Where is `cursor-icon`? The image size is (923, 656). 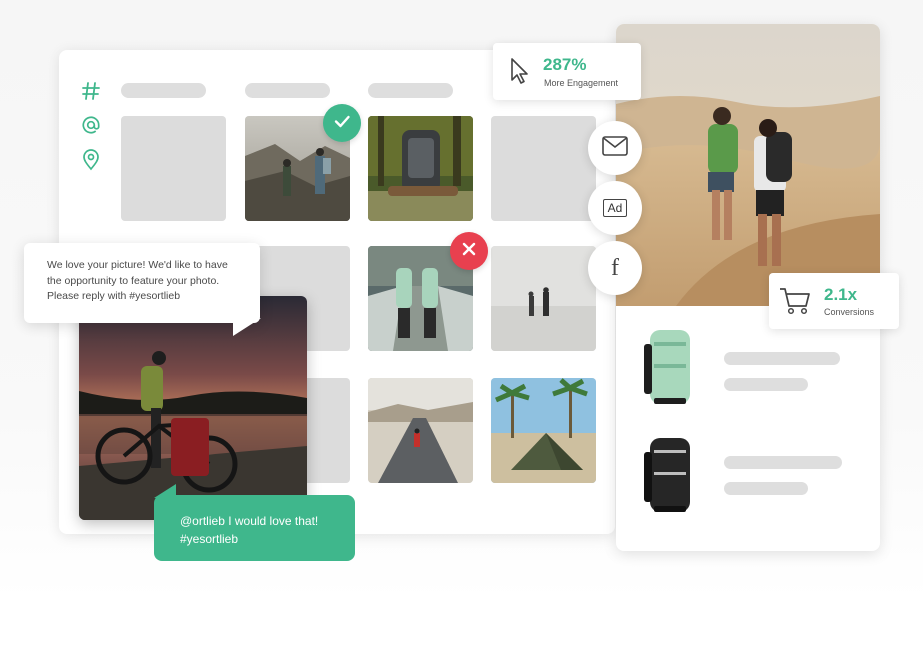 cursor-icon is located at coordinates (520, 73).